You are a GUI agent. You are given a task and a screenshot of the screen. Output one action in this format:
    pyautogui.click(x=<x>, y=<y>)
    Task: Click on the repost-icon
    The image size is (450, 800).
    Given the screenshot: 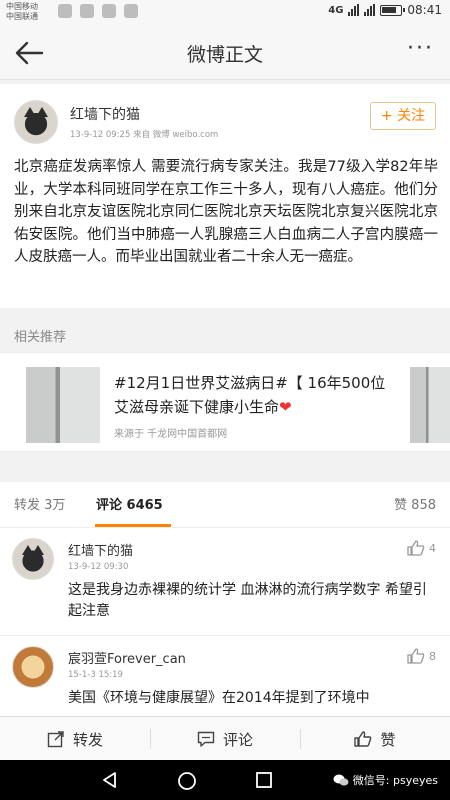 What is the action you would take?
    pyautogui.click(x=55, y=739)
    